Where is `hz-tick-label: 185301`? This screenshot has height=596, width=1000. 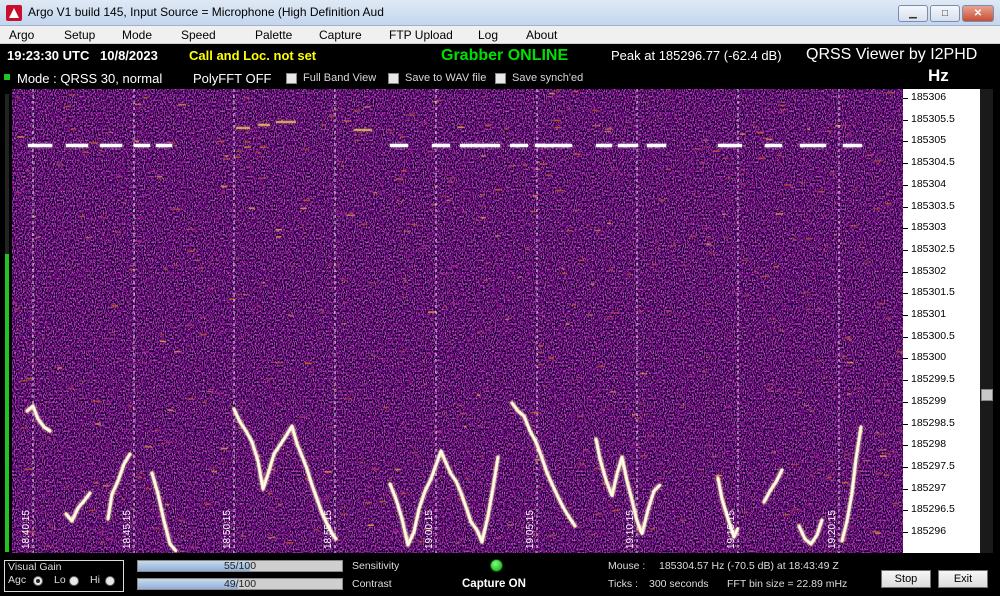
hz-tick-label: 185301 is located at coordinates (929, 314).